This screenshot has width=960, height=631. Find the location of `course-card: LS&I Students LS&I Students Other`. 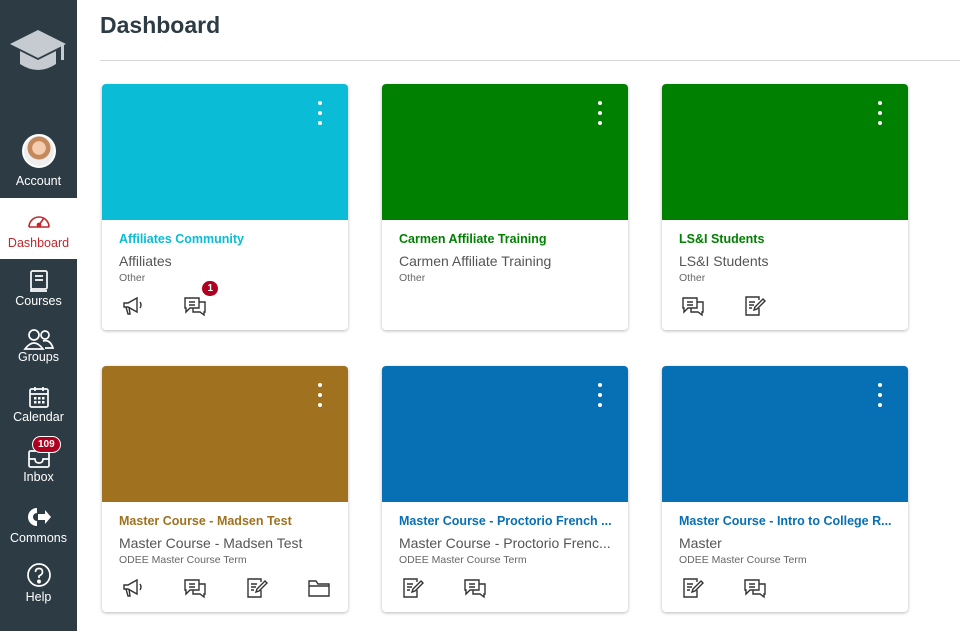

course-card: LS&I Students LS&I Students Other is located at coordinates (785, 207).